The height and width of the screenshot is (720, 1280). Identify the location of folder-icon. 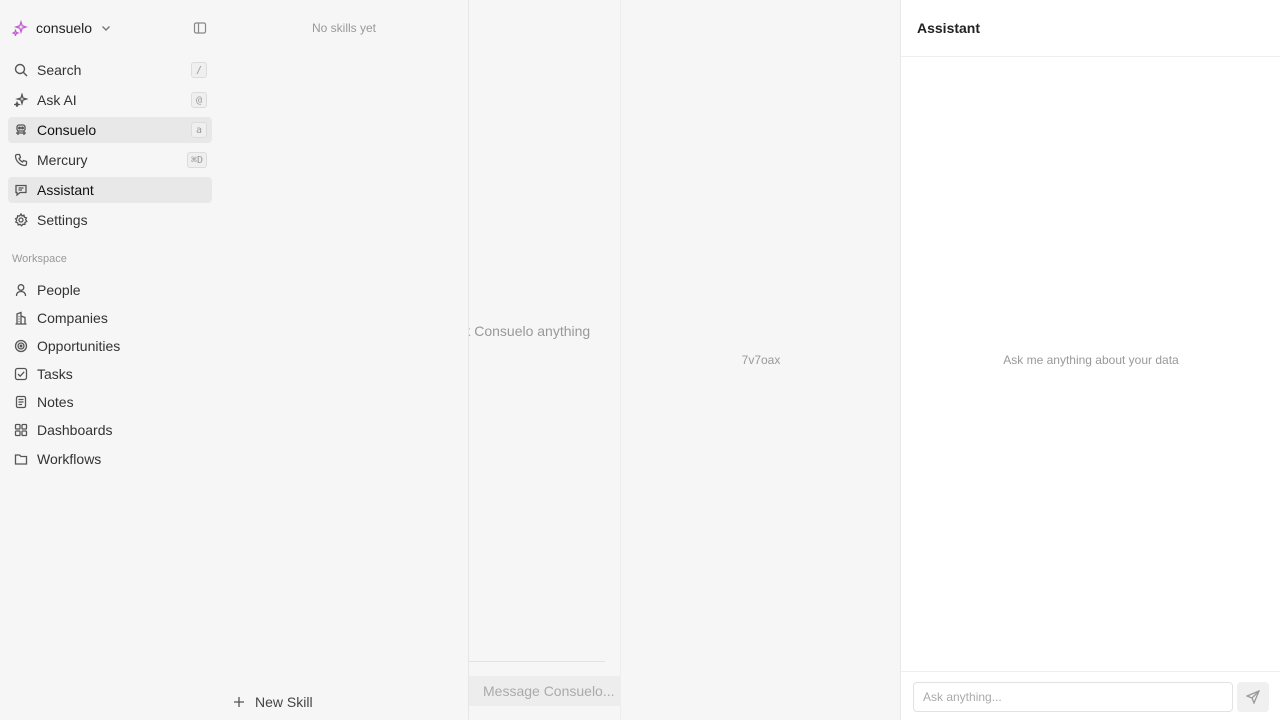
(21, 459).